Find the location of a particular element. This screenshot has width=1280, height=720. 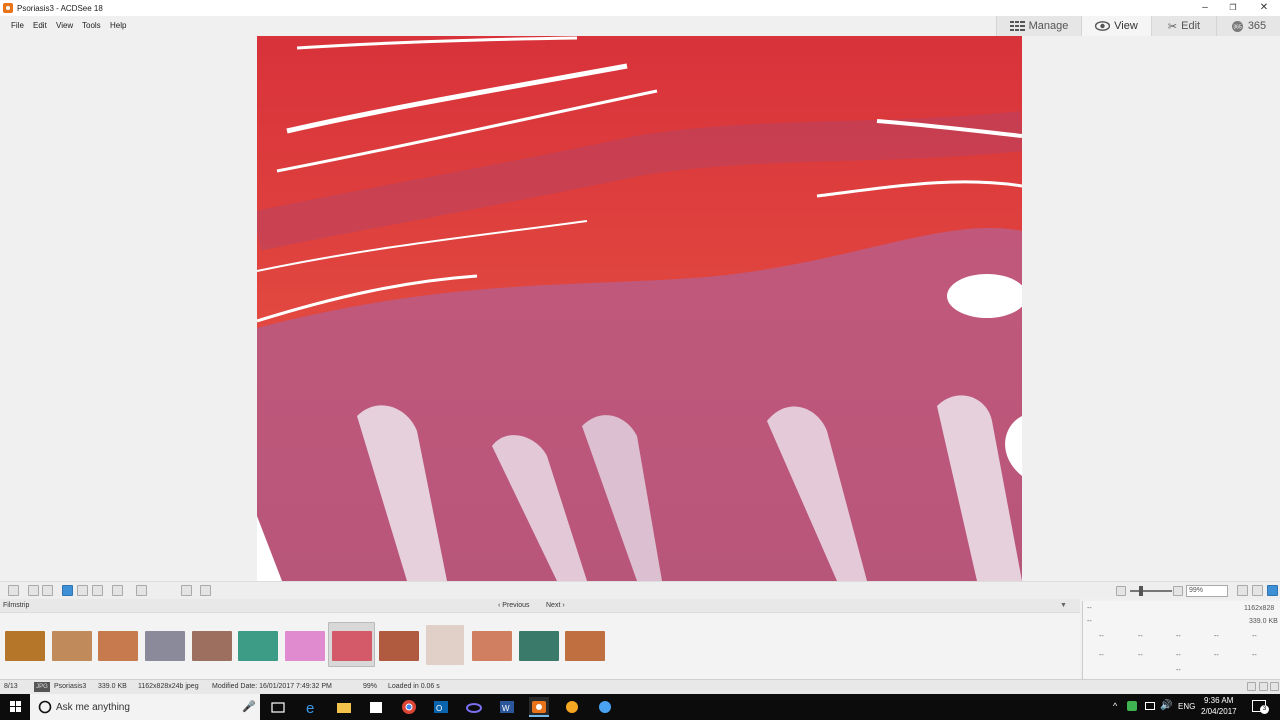

mode-manage-tab: Manage is located at coordinates (1038, 26).